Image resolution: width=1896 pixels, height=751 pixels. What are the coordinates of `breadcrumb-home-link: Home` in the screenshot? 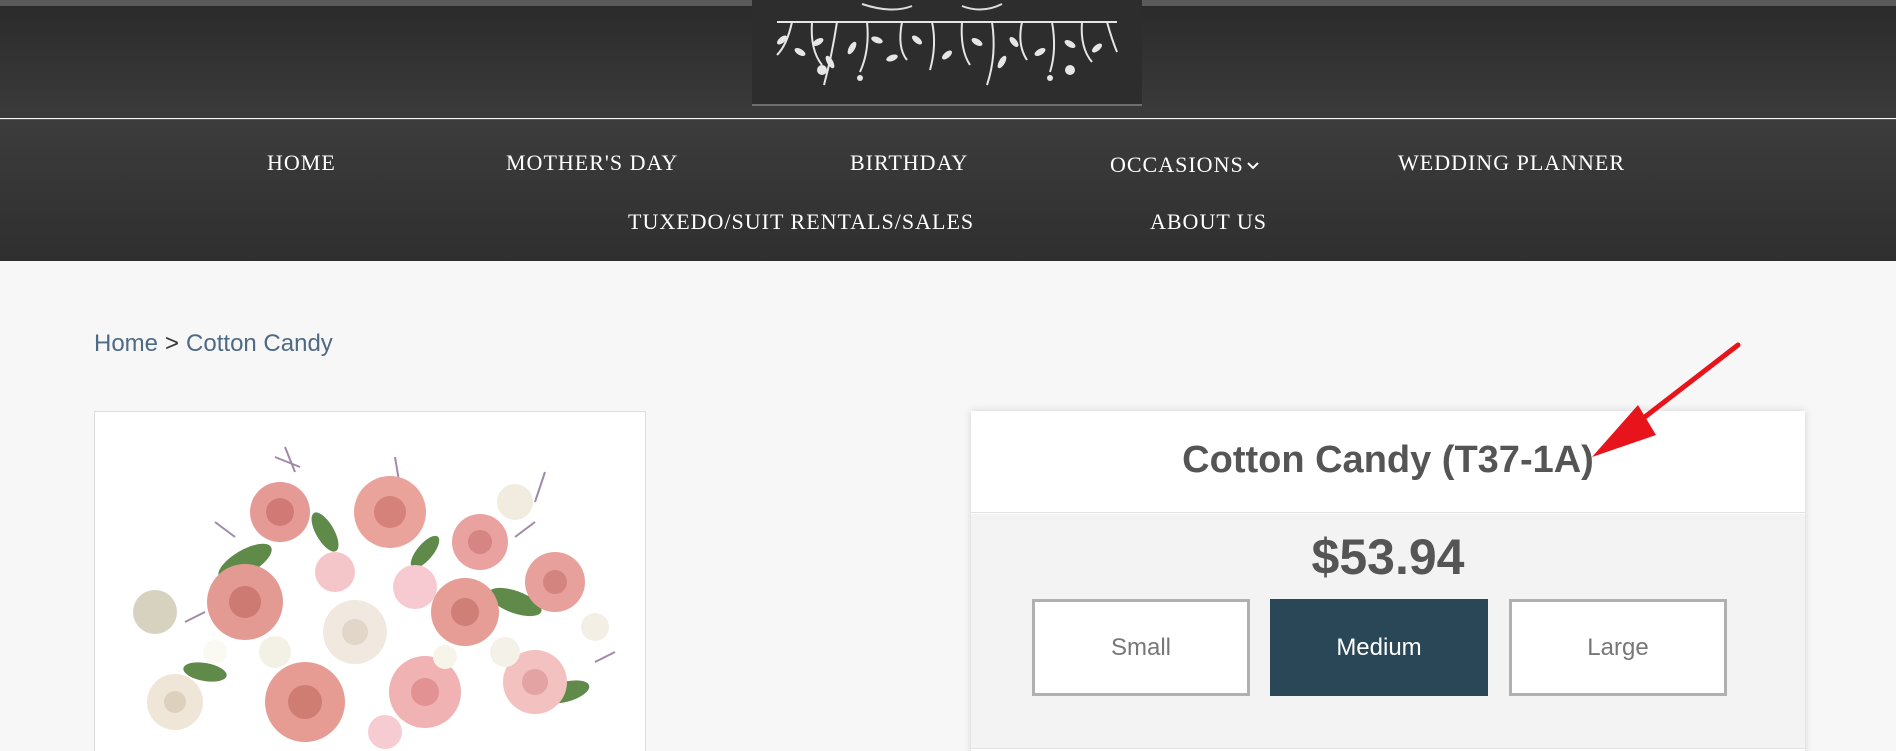 It's located at (126, 343).